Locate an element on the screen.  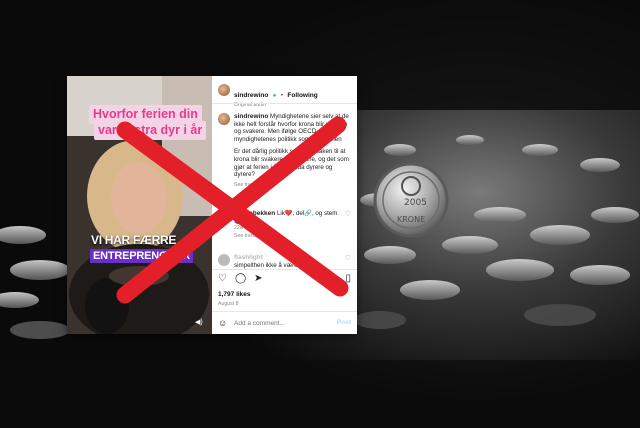
svg-text: 2005 is located at coordinates (415, 203).